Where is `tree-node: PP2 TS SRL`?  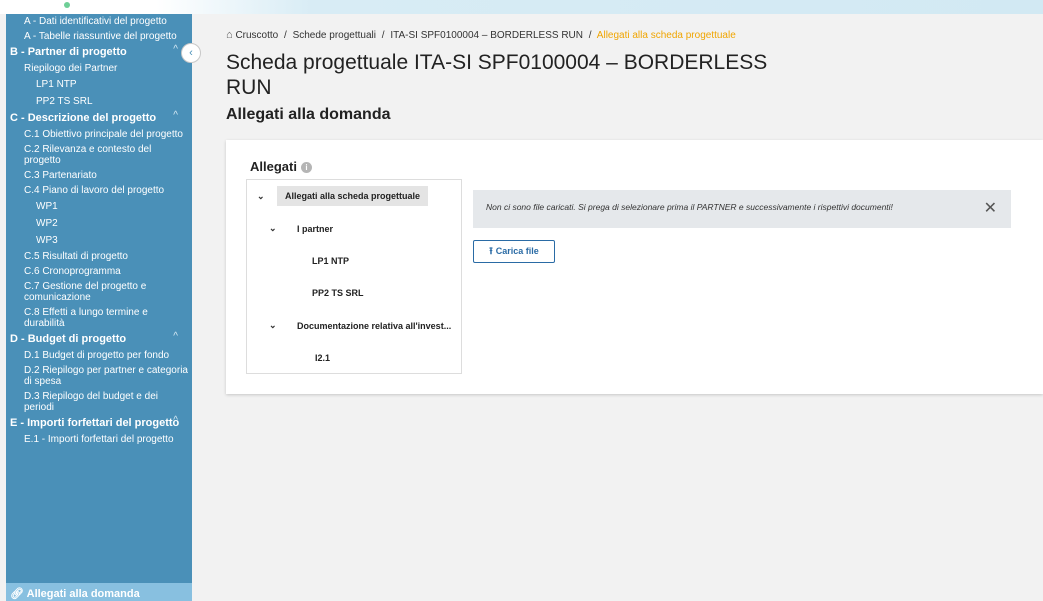 tree-node: PP2 TS SRL is located at coordinates (354, 293).